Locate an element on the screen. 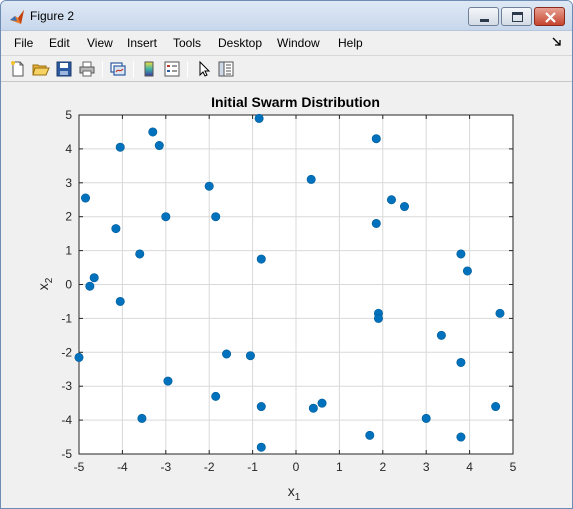 This screenshot has width=573, height=509. x-tick-label: -2 is located at coordinates (209, 467).